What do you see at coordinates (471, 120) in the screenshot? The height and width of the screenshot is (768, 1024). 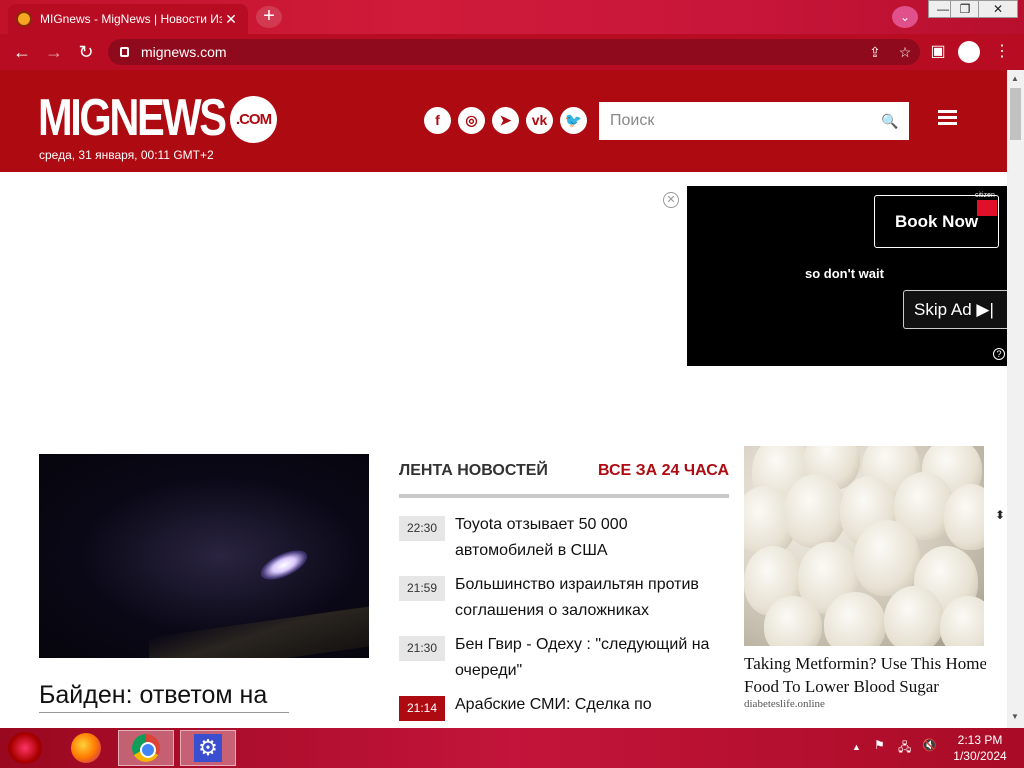 I see `instagram-icon: ◎` at bounding box center [471, 120].